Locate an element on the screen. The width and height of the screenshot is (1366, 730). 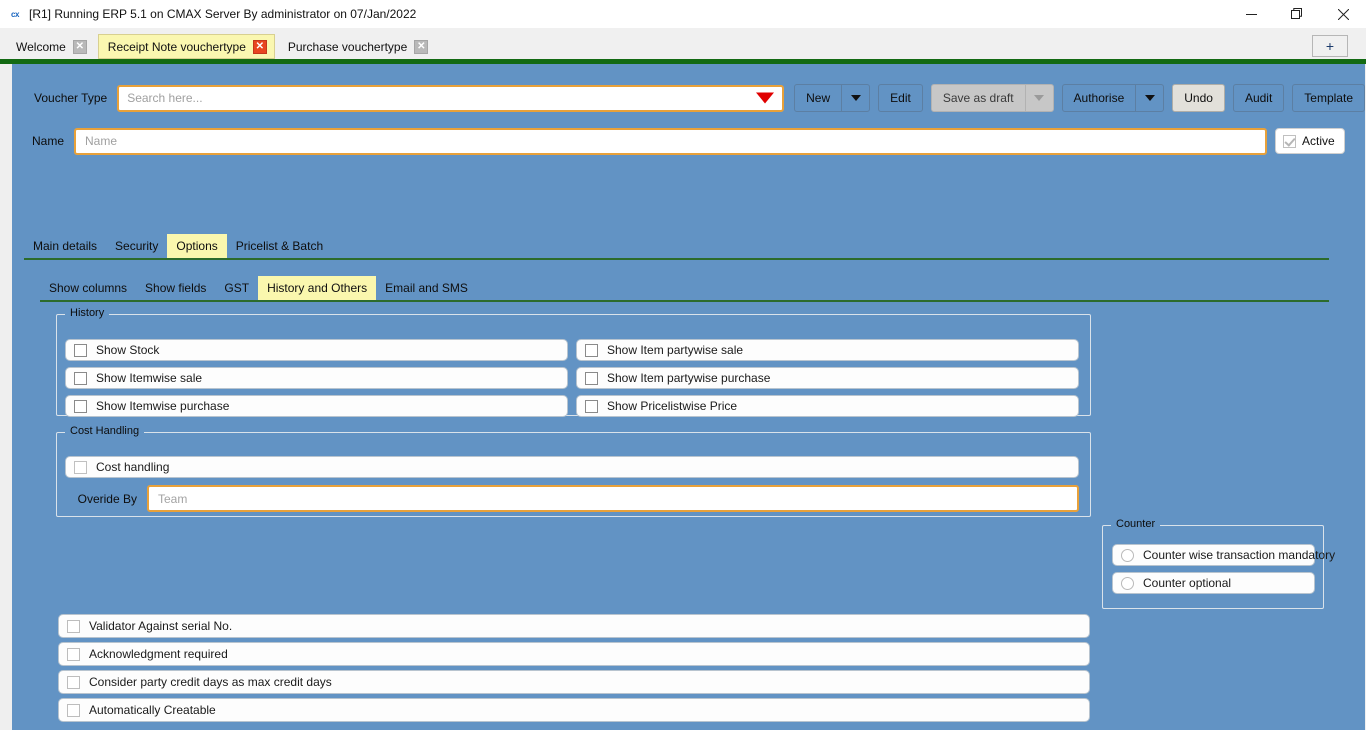
save-as-draft-button: Save as draft is located at coordinates (992, 98).